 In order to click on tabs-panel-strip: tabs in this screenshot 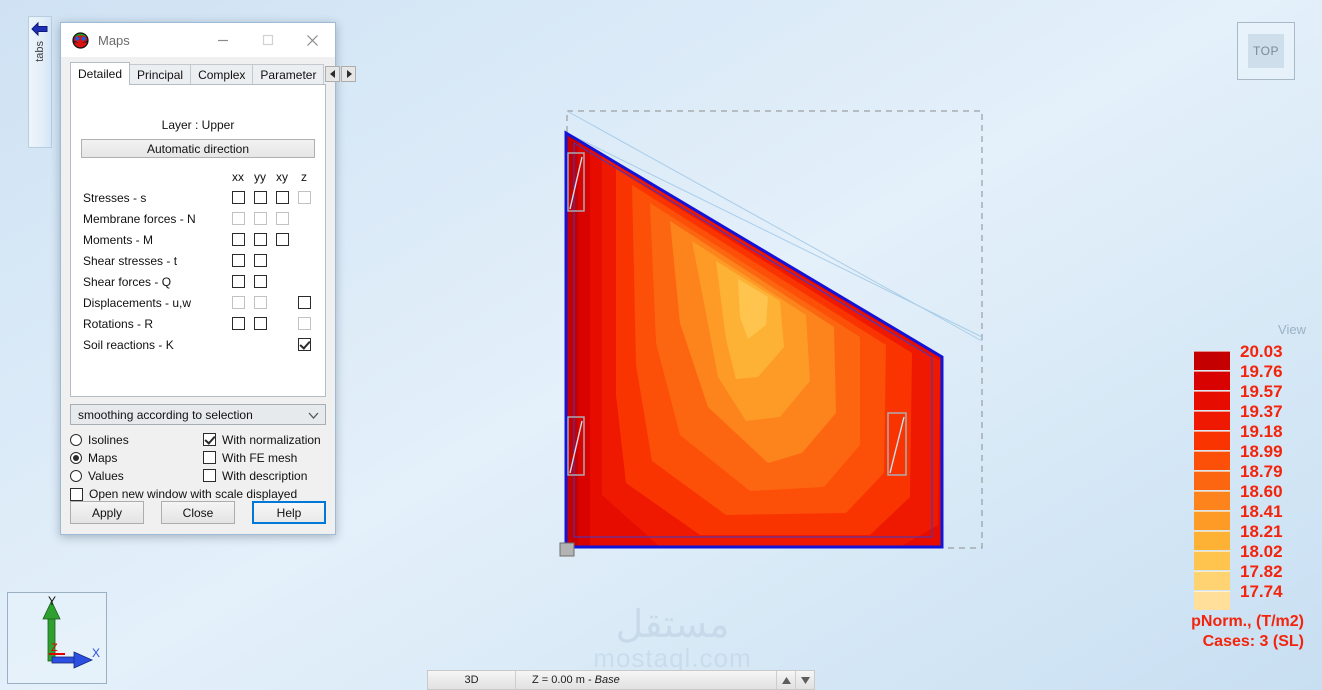, I will do `click(40, 82)`.